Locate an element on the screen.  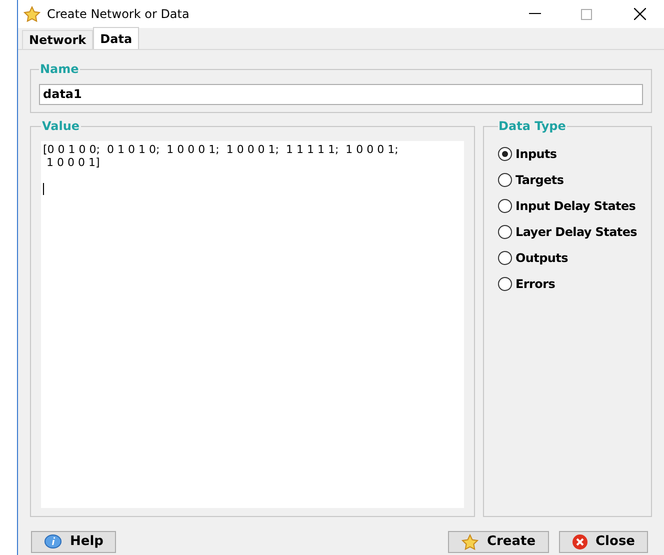
help-button: Help is located at coordinates (73, 542).